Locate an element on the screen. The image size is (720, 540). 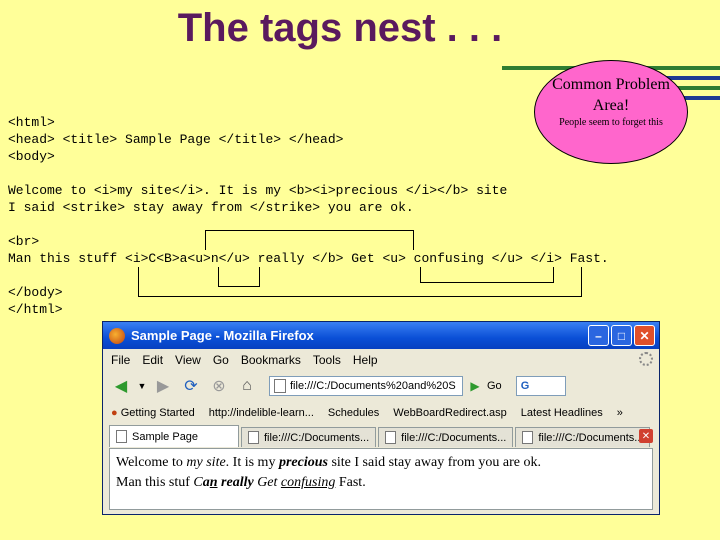
throbber-icon is located at coordinates (646, 359).